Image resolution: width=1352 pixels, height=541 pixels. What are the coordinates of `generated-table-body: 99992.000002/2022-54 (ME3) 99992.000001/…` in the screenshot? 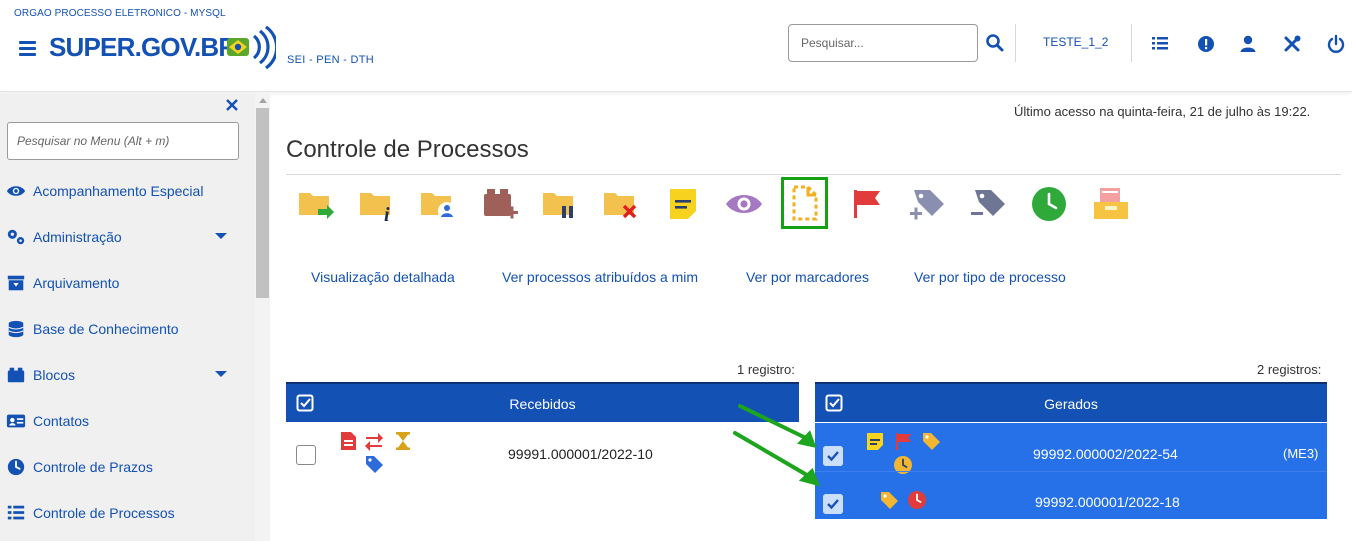 It's located at (1071, 471).